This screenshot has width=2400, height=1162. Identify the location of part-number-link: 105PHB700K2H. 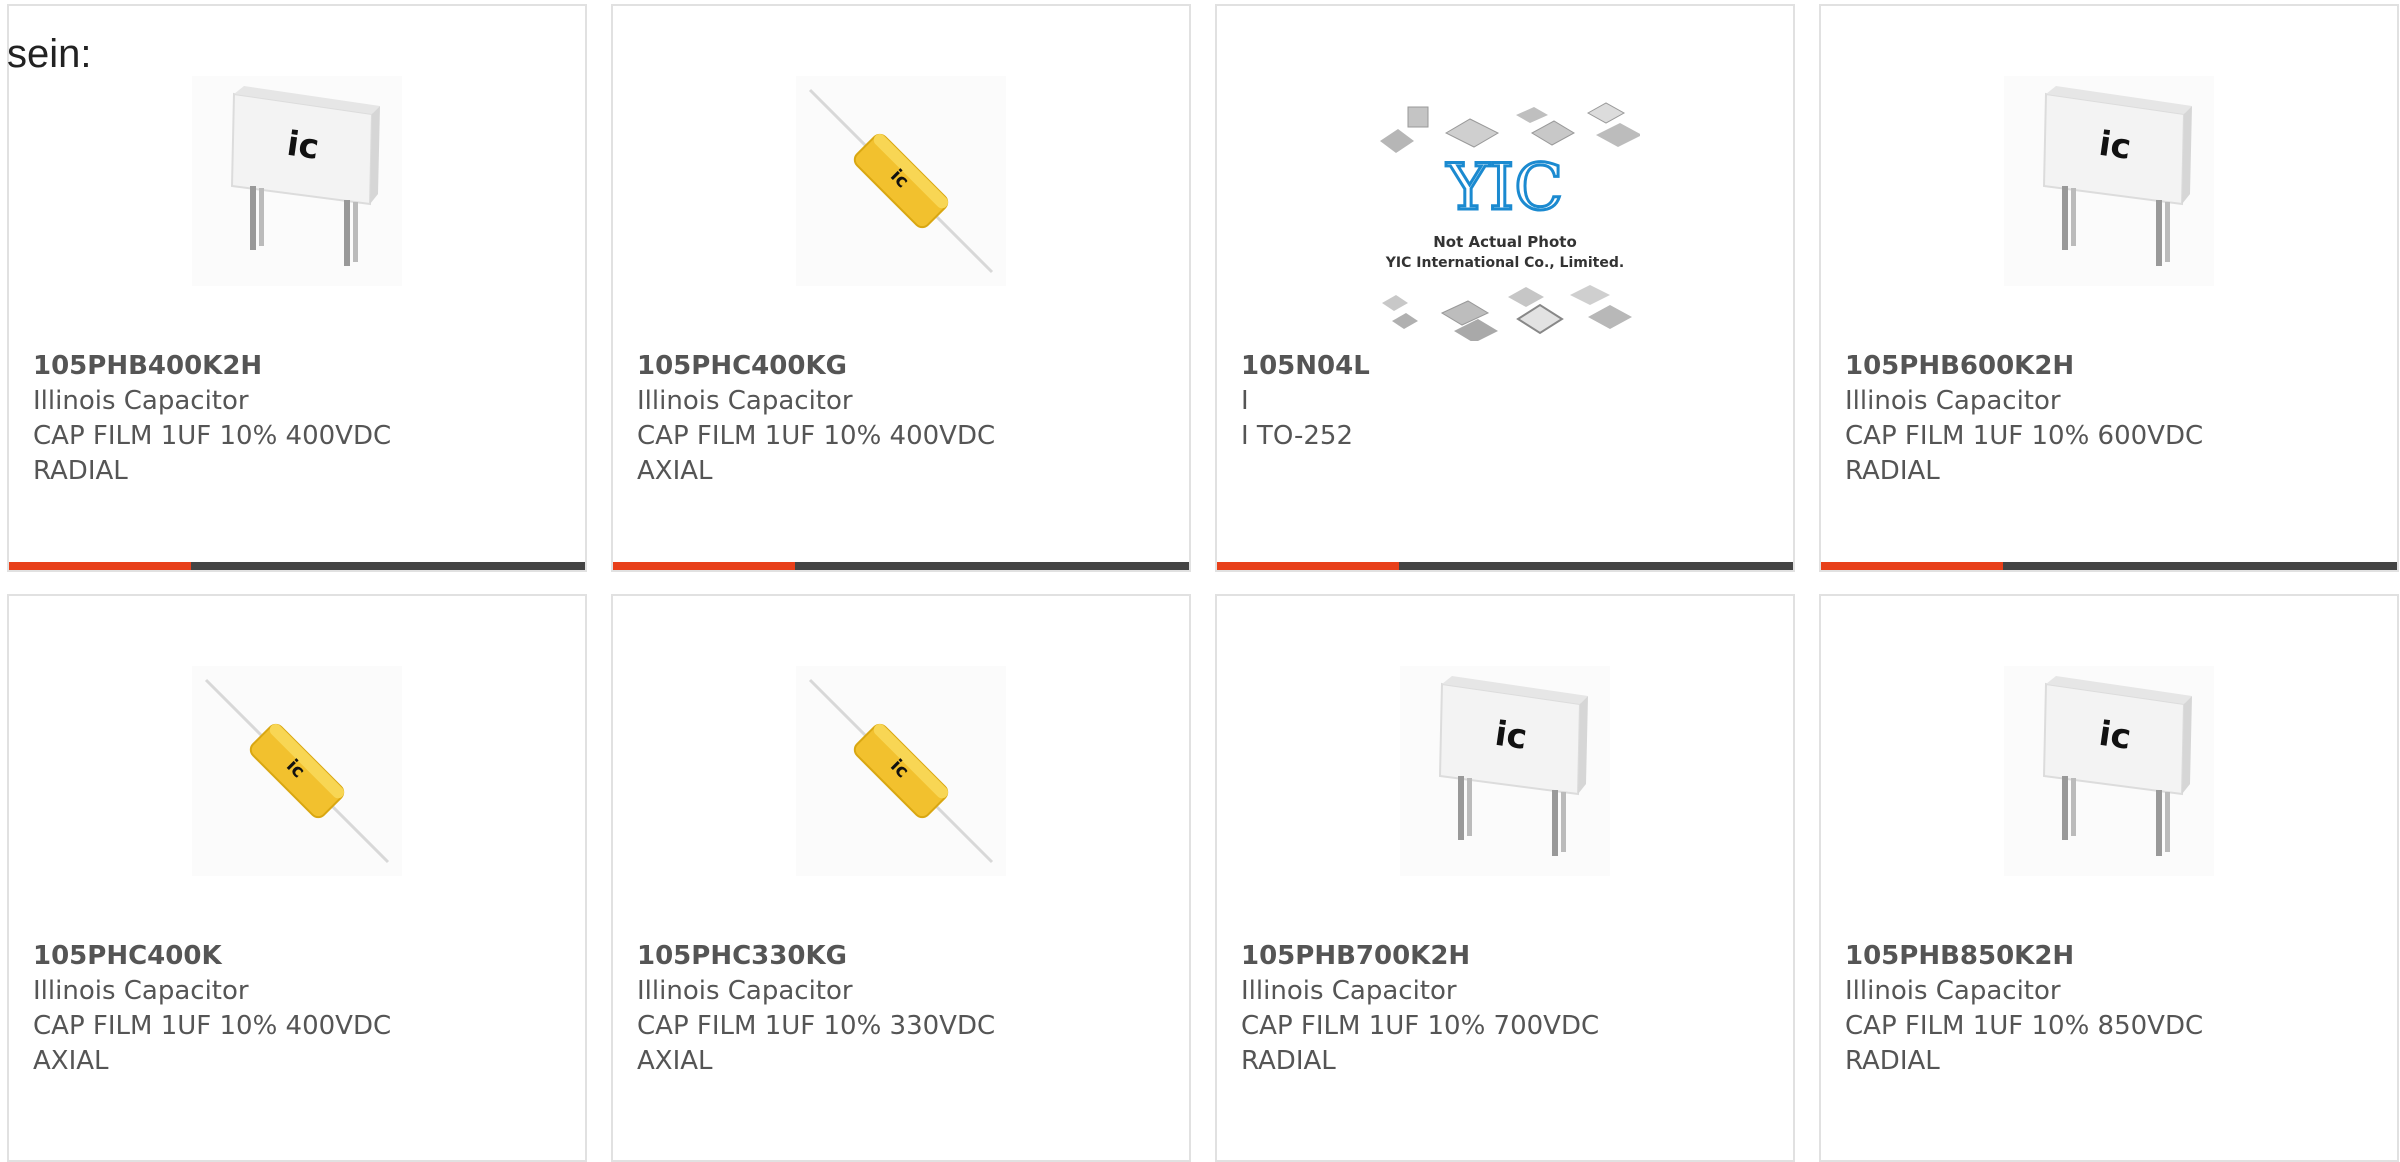
(1420, 956).